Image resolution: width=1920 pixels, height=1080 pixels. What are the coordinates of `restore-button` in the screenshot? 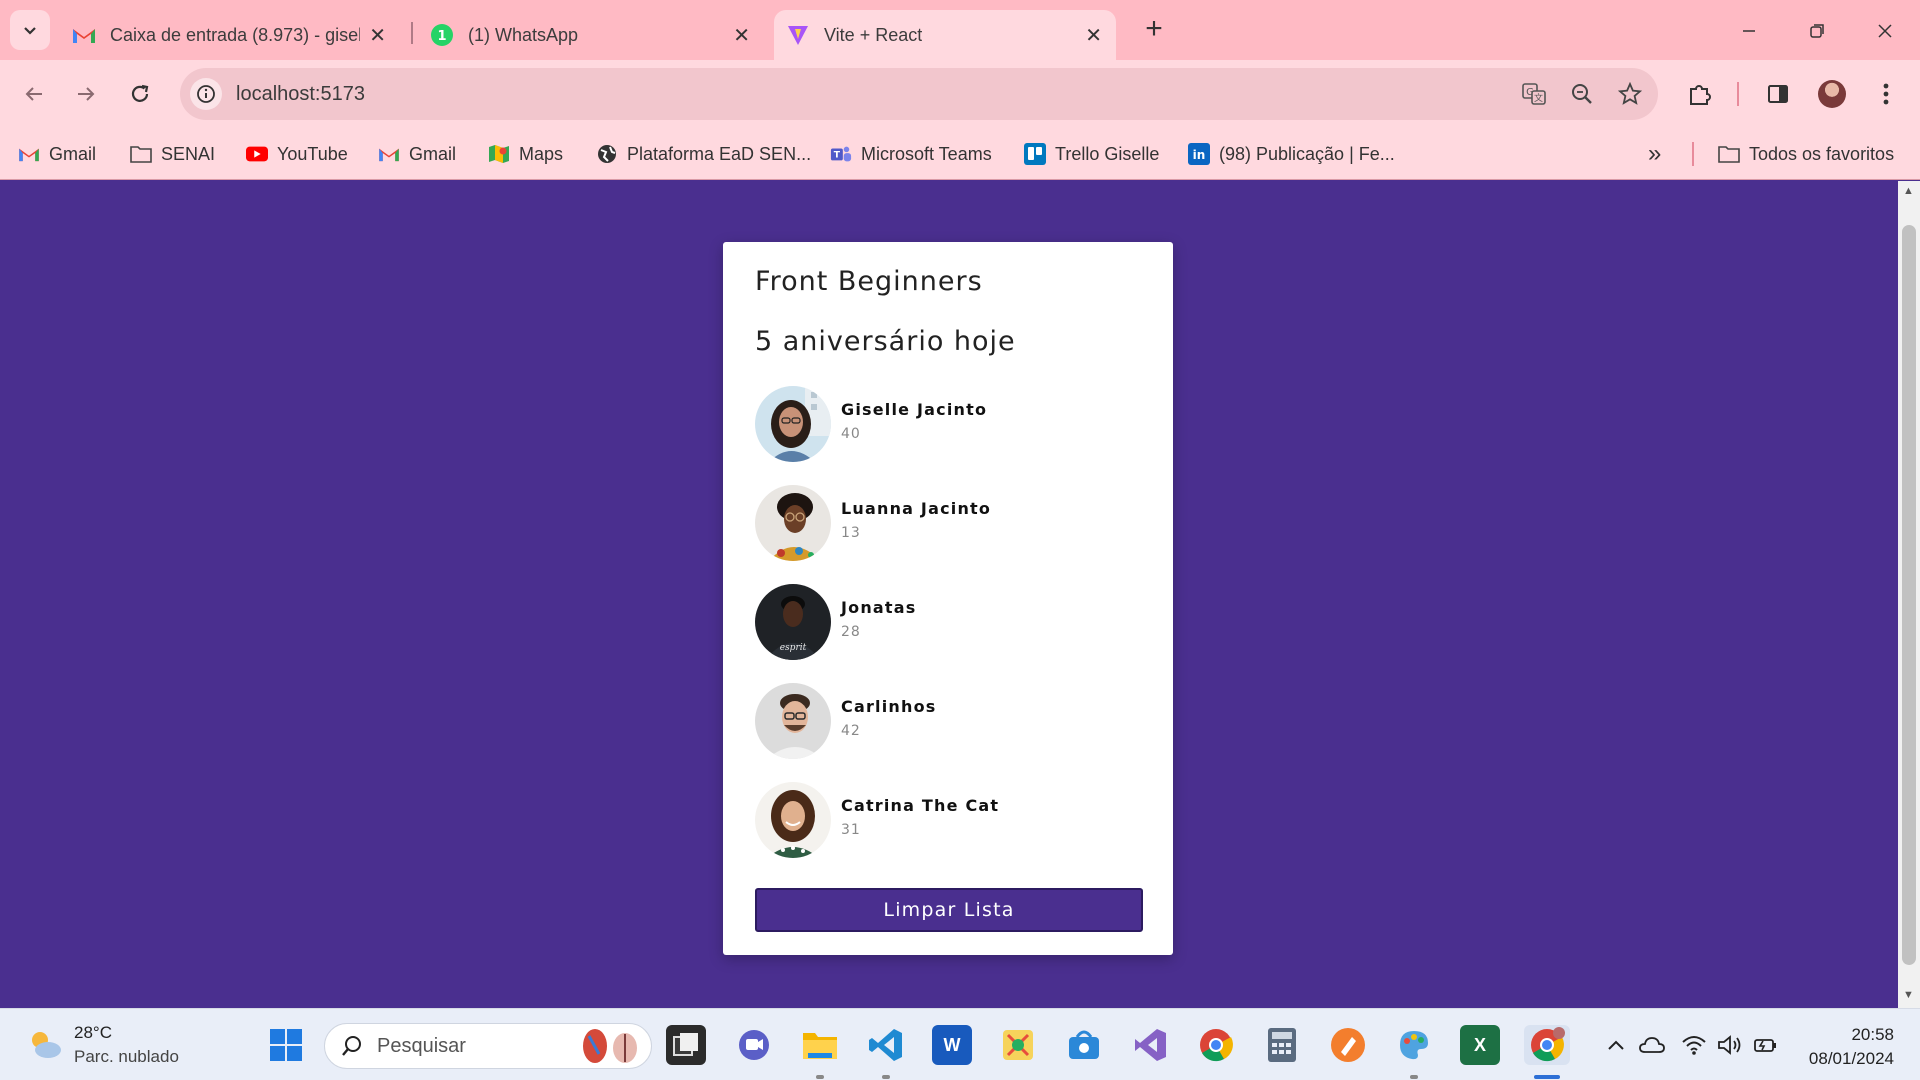 It's located at (1817, 31).